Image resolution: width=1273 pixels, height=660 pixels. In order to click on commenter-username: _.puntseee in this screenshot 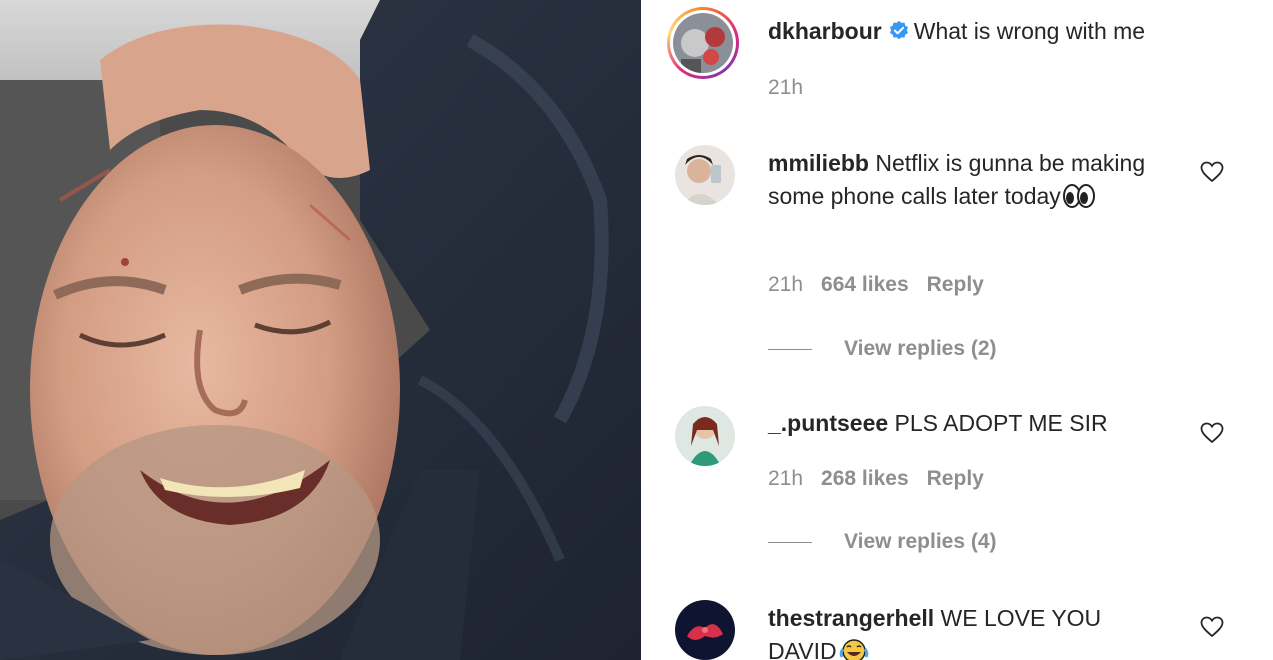, I will do `click(828, 423)`.